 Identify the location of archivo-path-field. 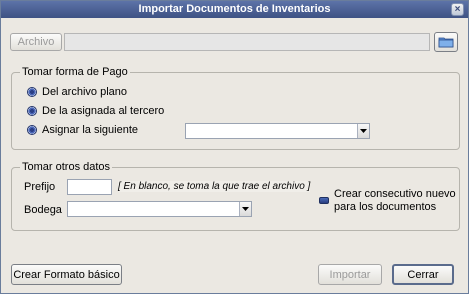
(247, 42).